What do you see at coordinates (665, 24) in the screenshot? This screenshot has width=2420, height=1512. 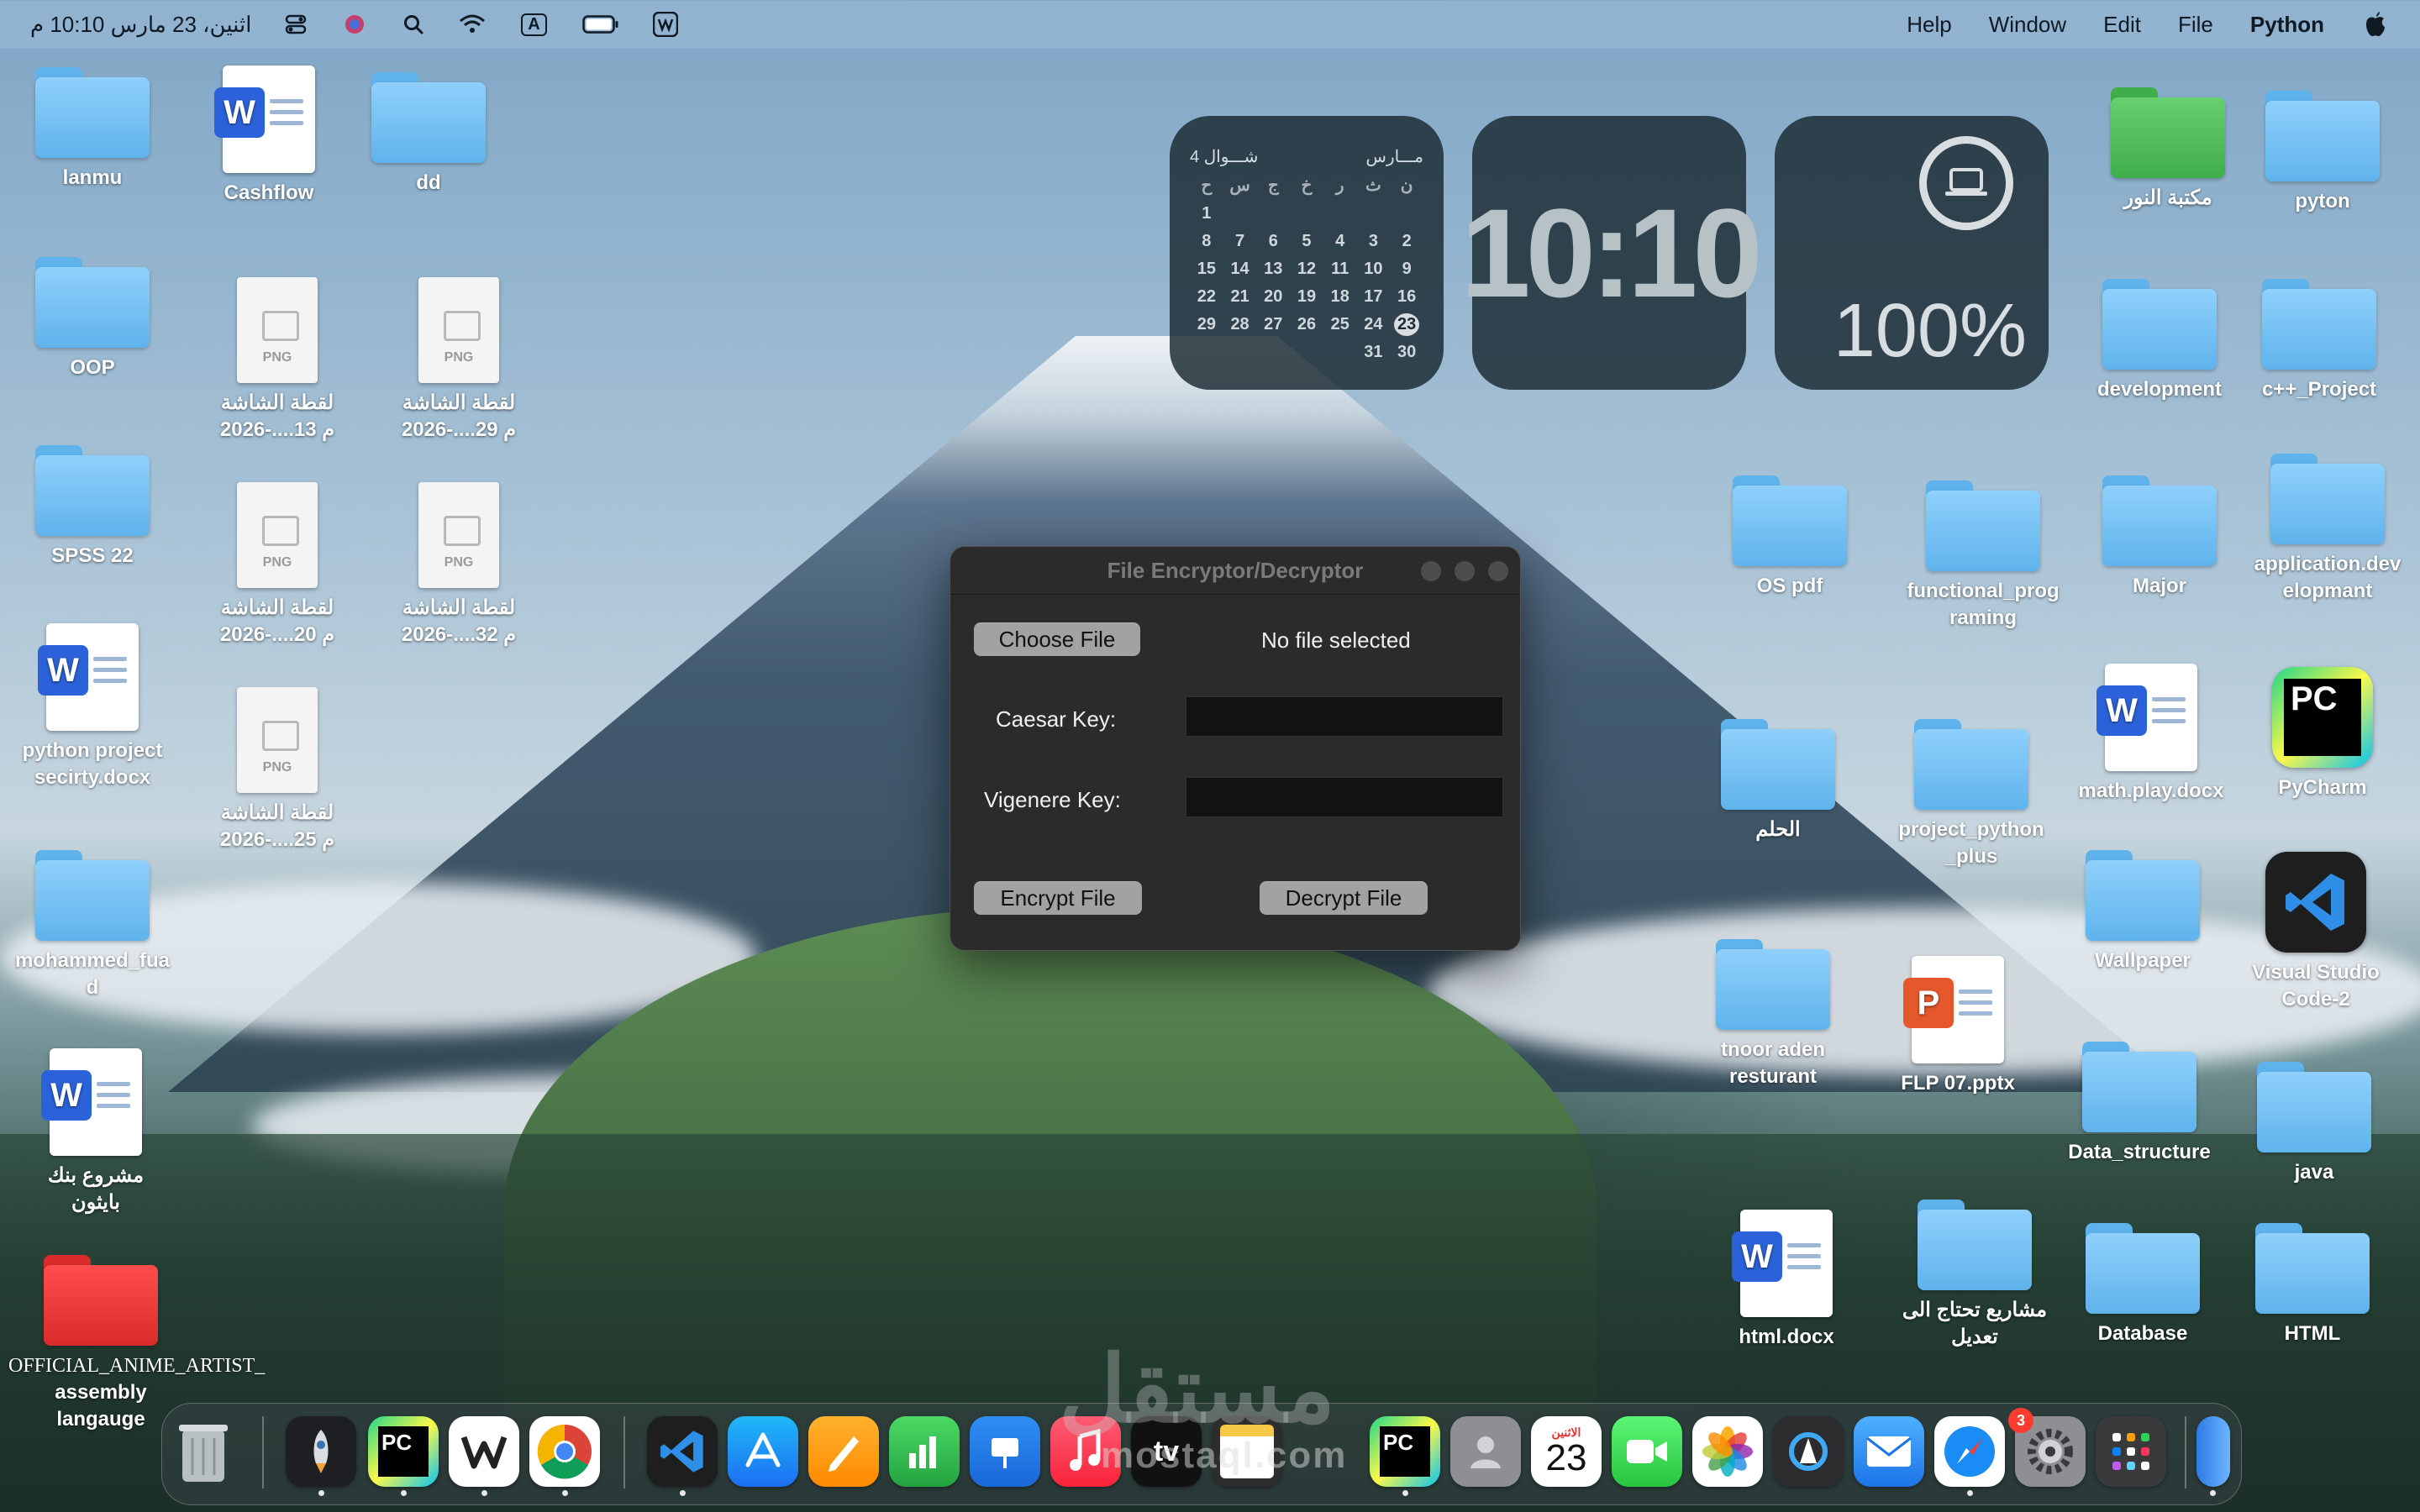 I see `wps-office-icon` at bounding box center [665, 24].